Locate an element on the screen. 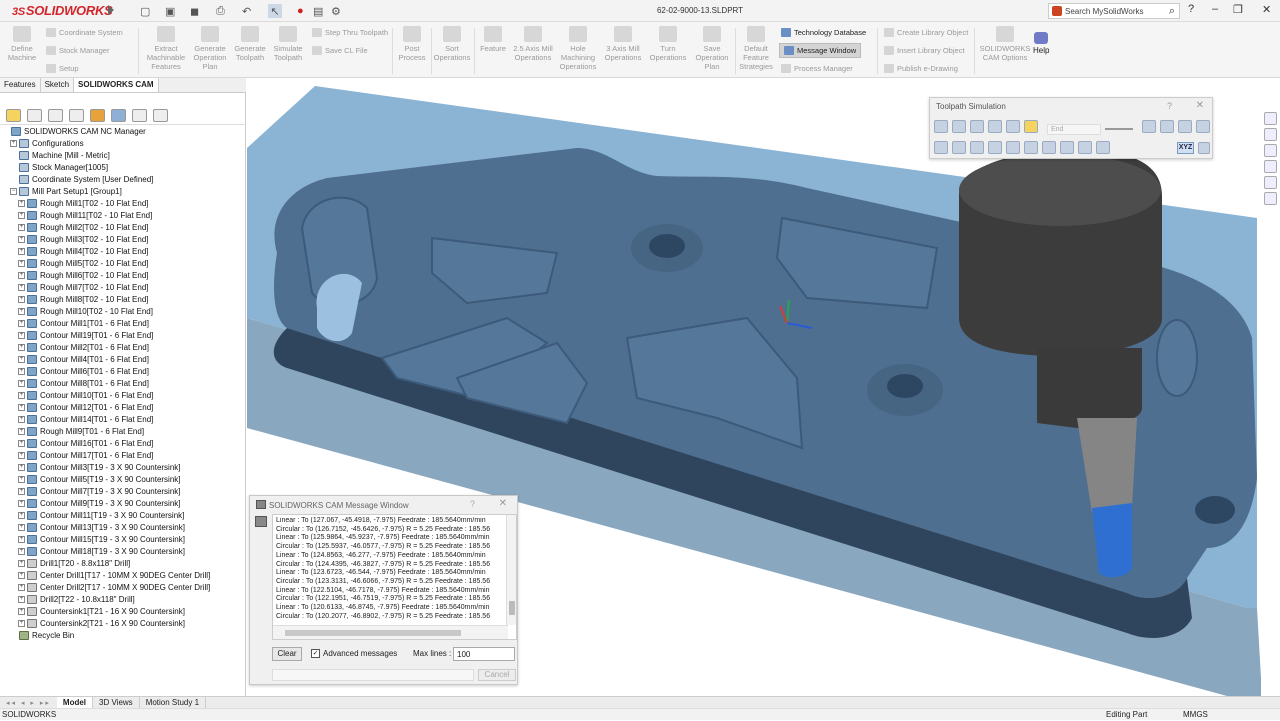  minimize-icon: – is located at coordinates (1215, 9).